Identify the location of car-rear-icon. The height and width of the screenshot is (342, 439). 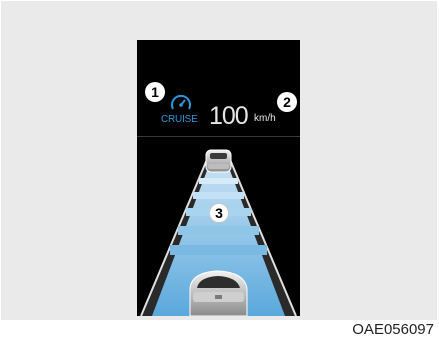
(218, 293).